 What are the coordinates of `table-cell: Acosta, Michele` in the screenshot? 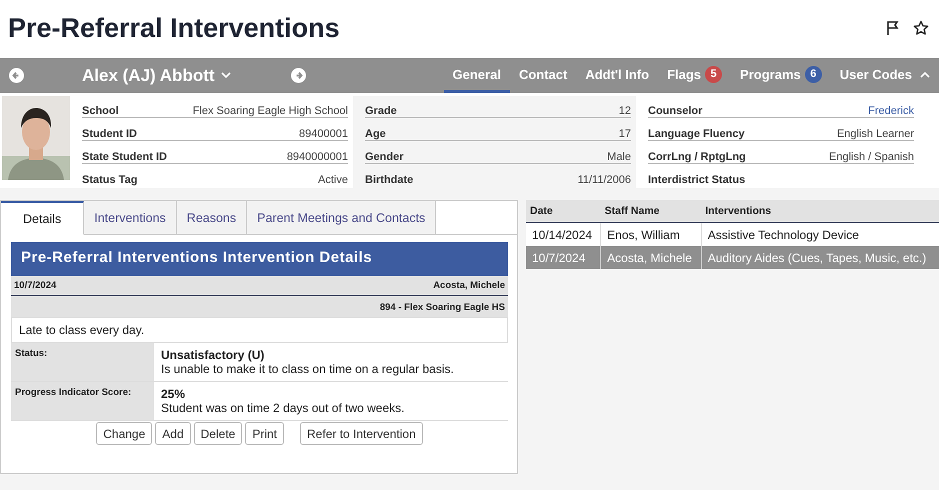 It's located at (651, 257).